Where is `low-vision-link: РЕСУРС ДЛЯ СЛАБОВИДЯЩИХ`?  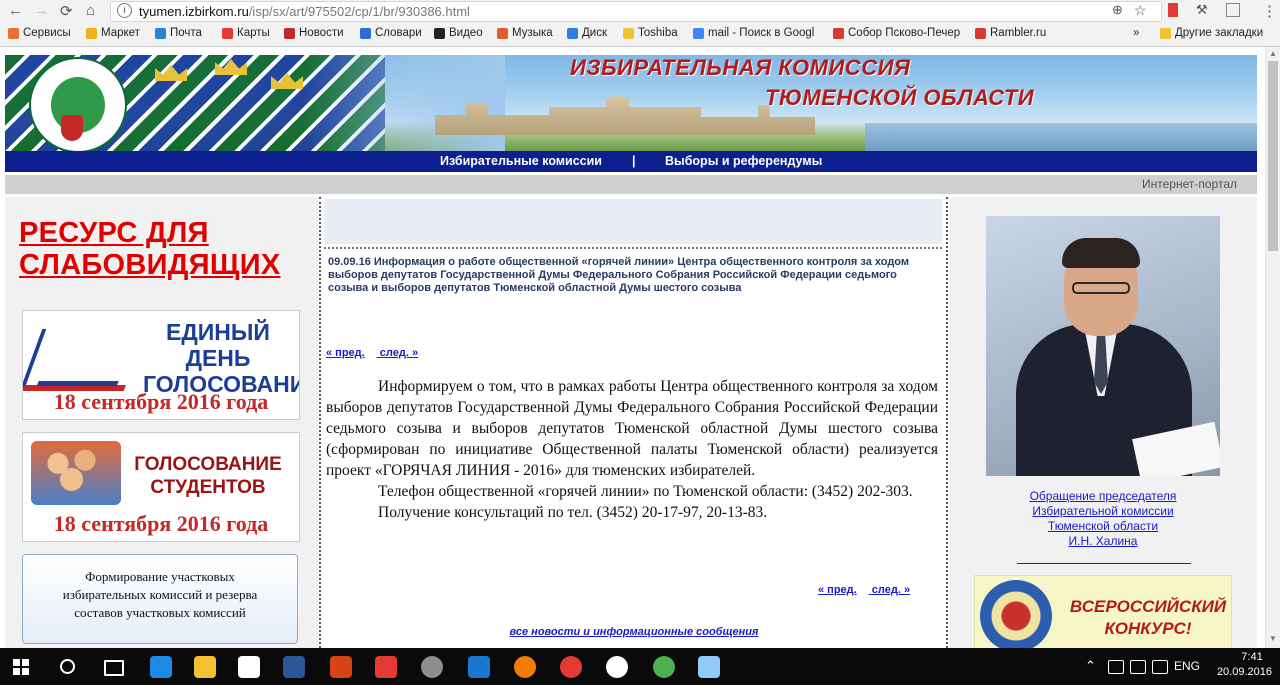 low-vision-link: РЕСУРС ДЛЯ СЛАБОВИДЯЩИХ is located at coordinates (150, 249).